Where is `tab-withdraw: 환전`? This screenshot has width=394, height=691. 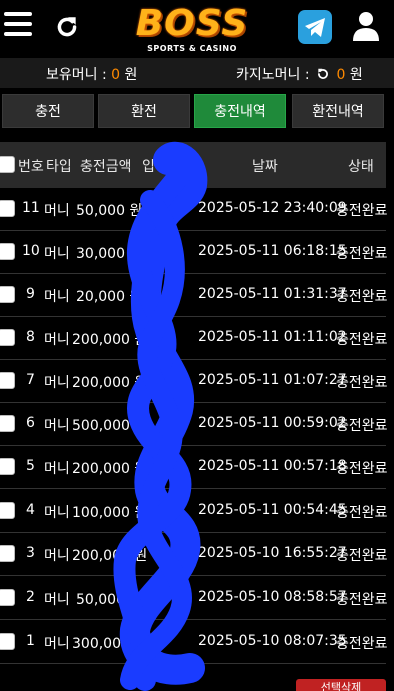 tab-withdraw: 환전 is located at coordinates (144, 111).